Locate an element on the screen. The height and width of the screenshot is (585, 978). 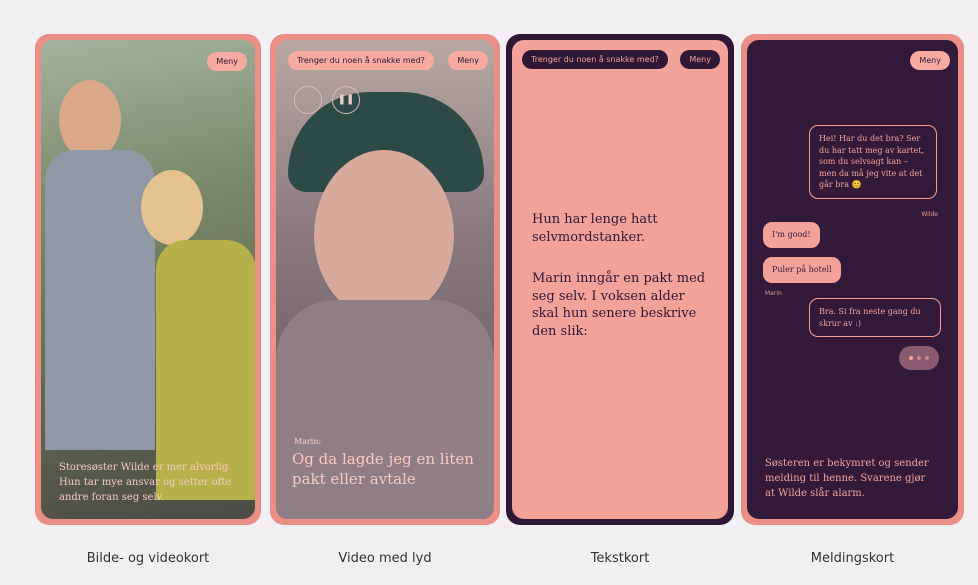
message-sender: Marin is located at coordinates (773, 293).